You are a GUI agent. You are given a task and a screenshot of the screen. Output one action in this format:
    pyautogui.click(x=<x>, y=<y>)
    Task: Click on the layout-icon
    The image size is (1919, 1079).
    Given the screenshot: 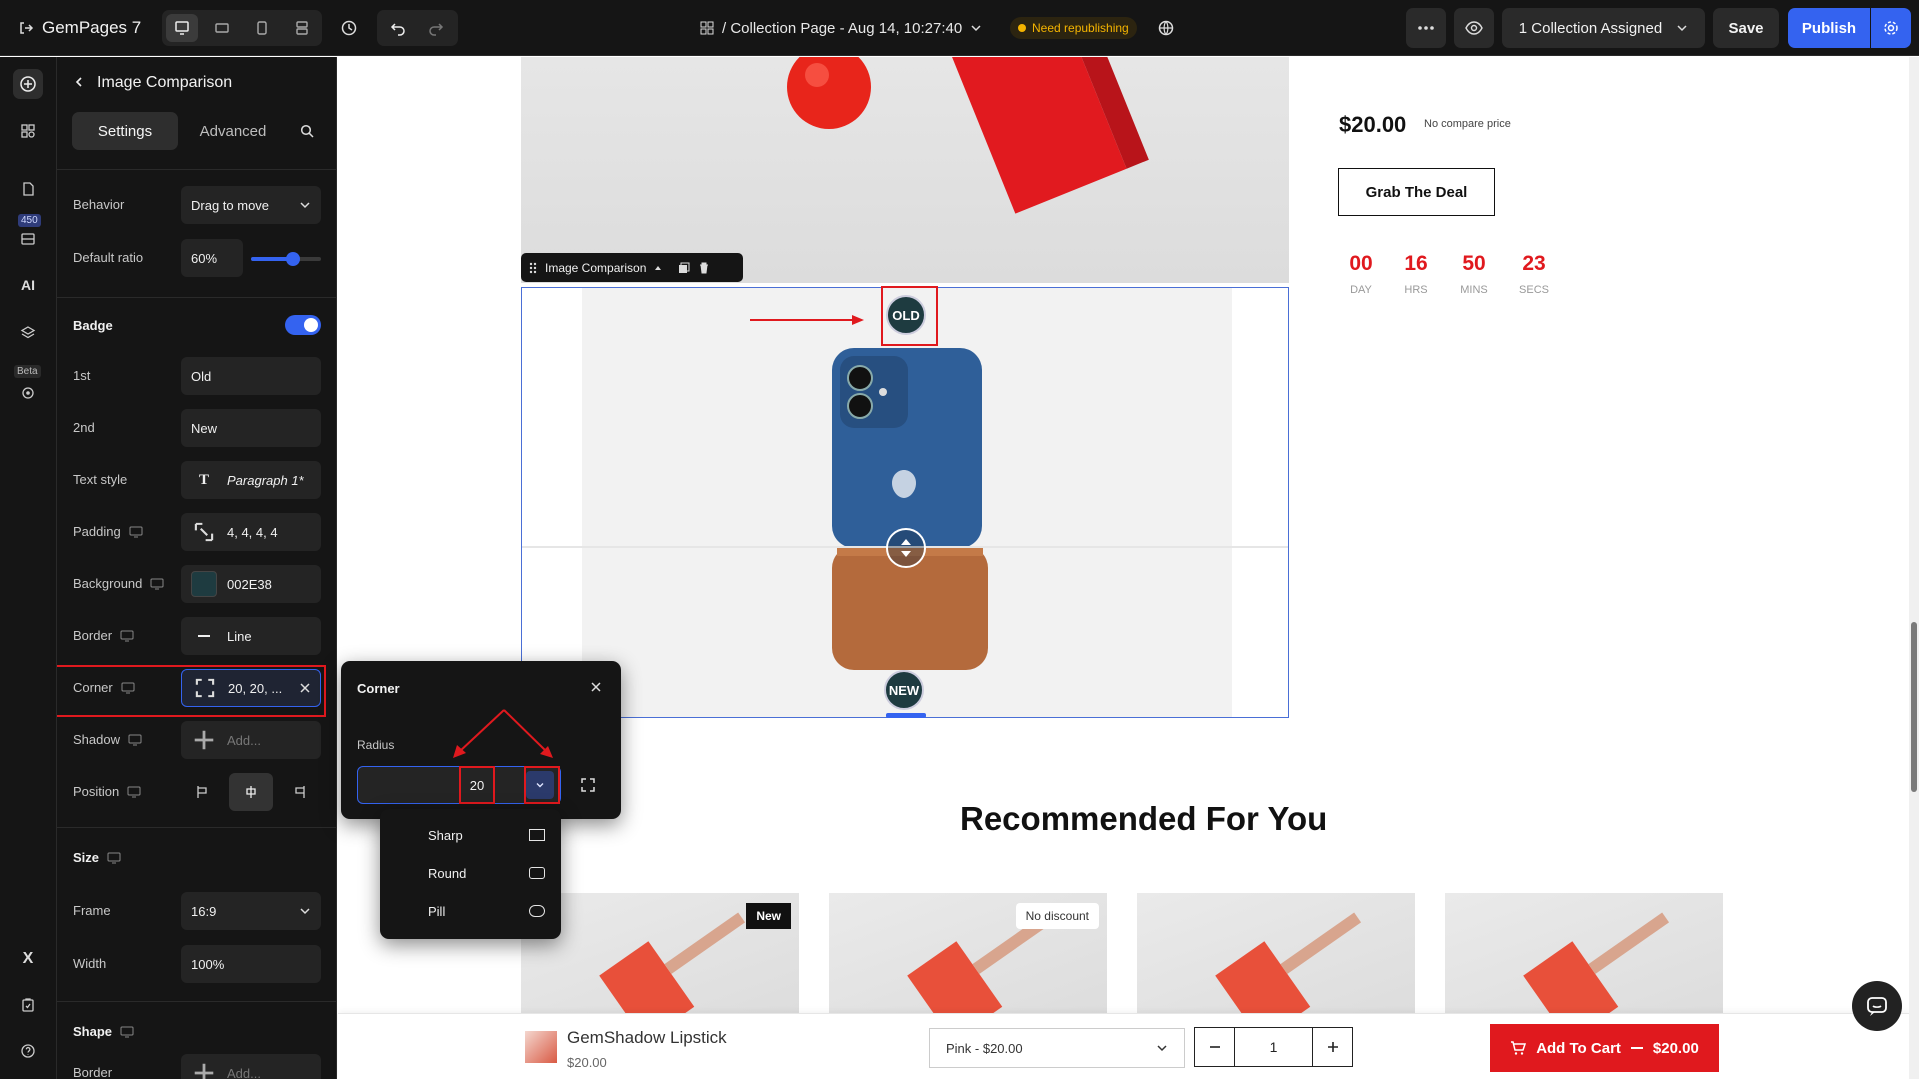 What is the action you would take?
    pyautogui.click(x=302, y=28)
    